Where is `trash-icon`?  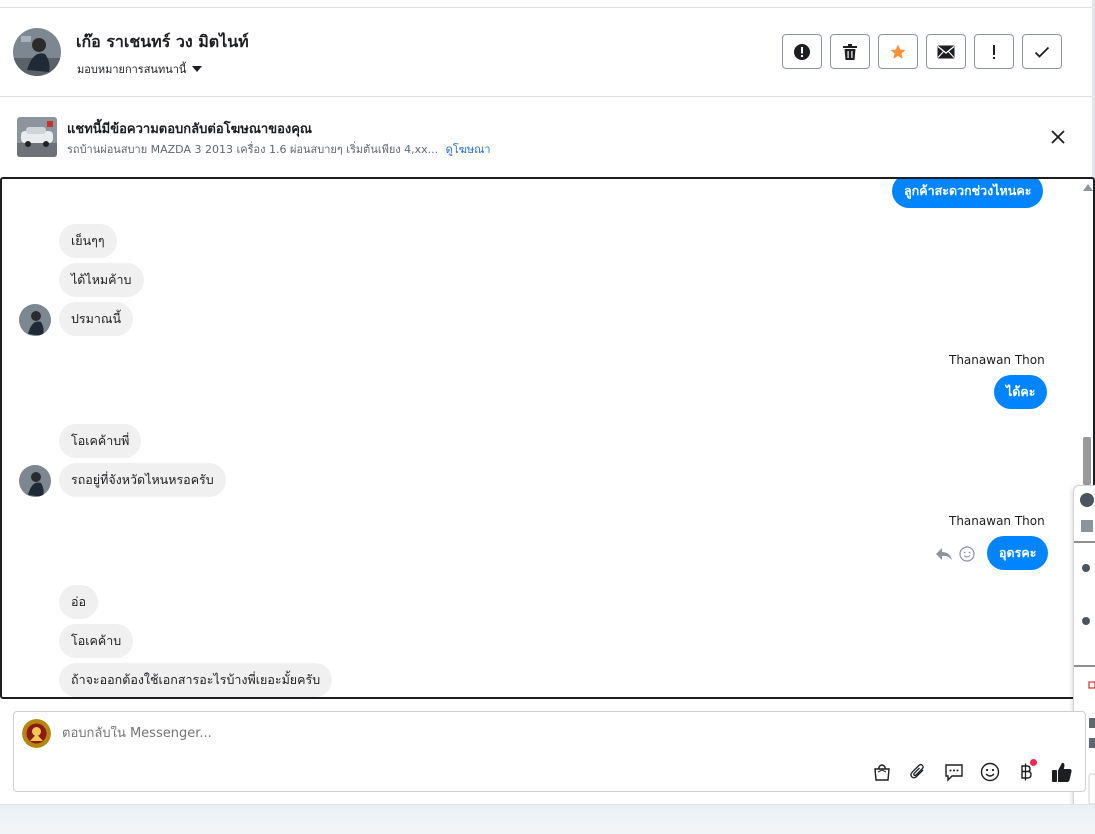
trash-icon is located at coordinates (850, 51).